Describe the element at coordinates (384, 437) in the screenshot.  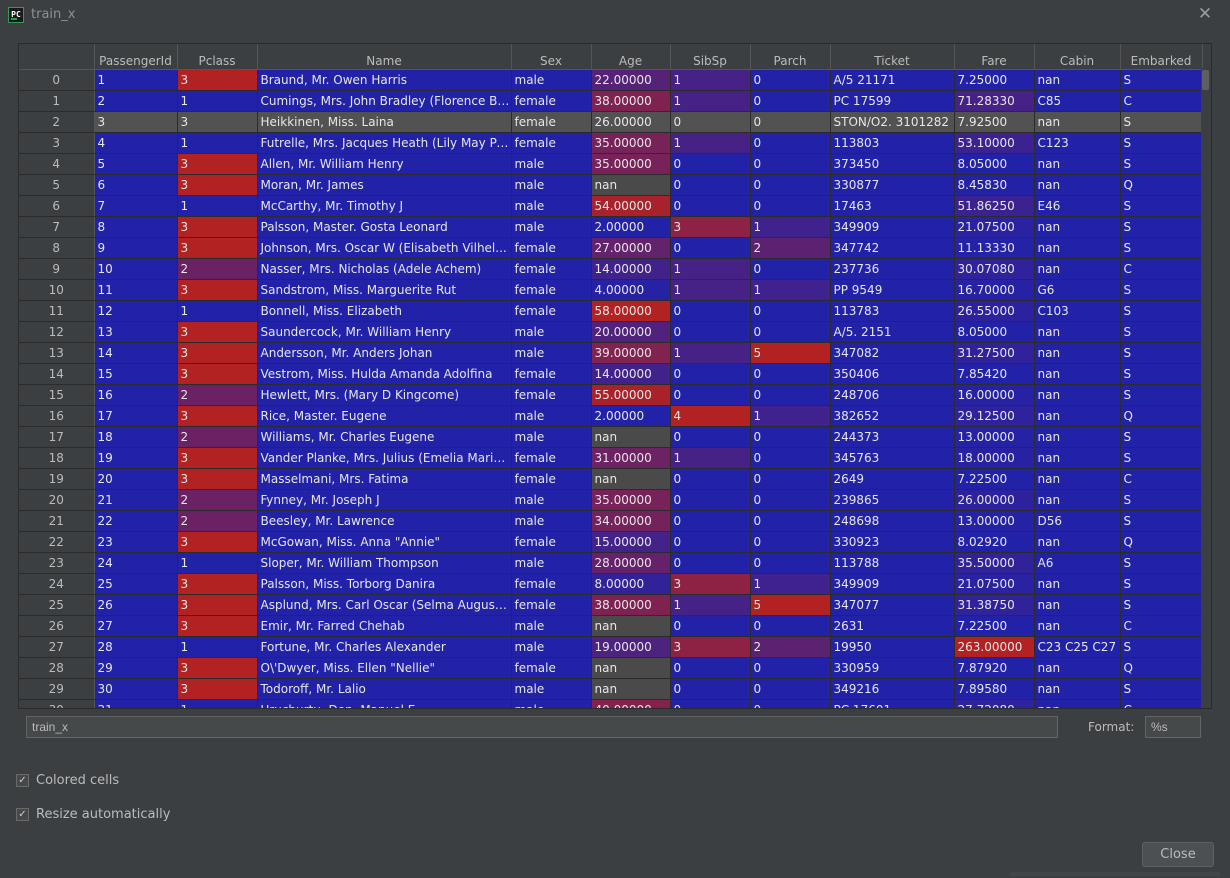
I see `table-cell: Williams, Mr. Charles Eugene` at that location.